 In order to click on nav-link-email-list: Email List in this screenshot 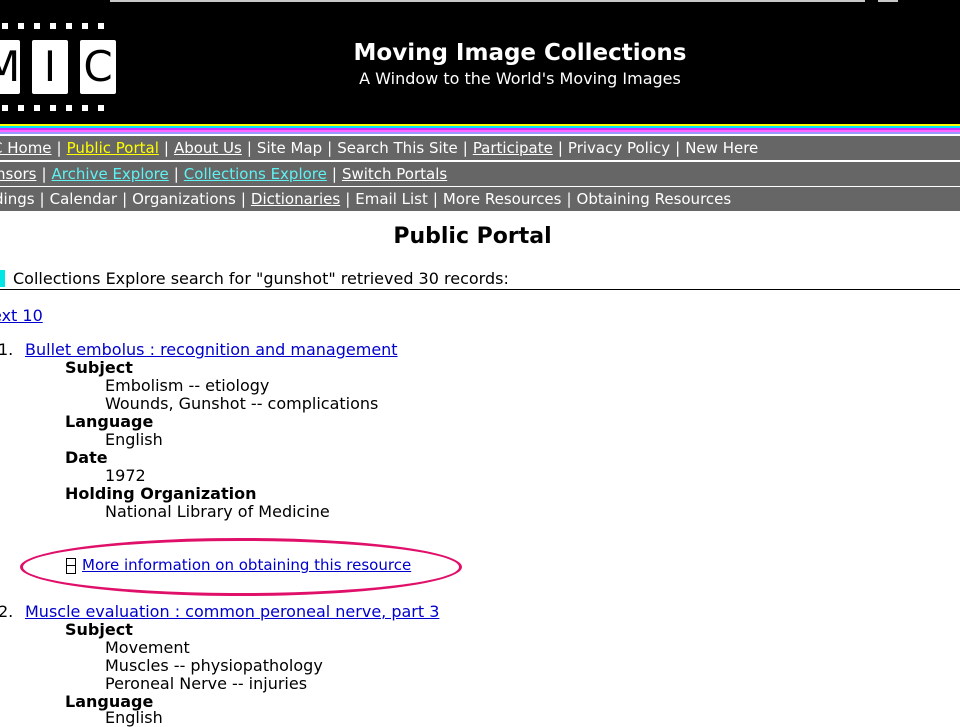, I will do `click(391, 199)`.